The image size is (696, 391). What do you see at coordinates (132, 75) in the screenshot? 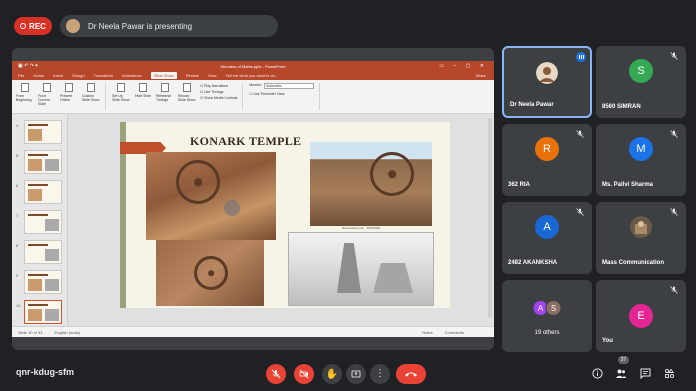
I see `ppt-tab-animations: Animations` at bounding box center [132, 75].